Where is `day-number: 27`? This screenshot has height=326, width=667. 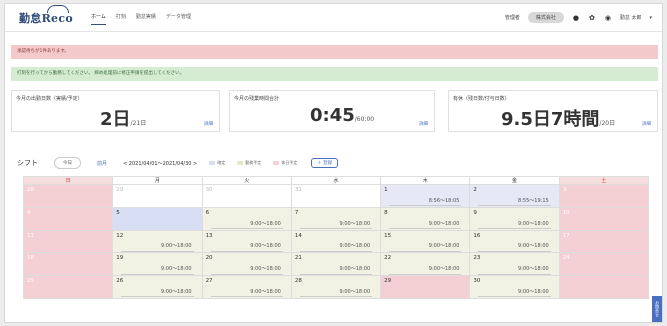 day-number: 27 is located at coordinates (209, 281).